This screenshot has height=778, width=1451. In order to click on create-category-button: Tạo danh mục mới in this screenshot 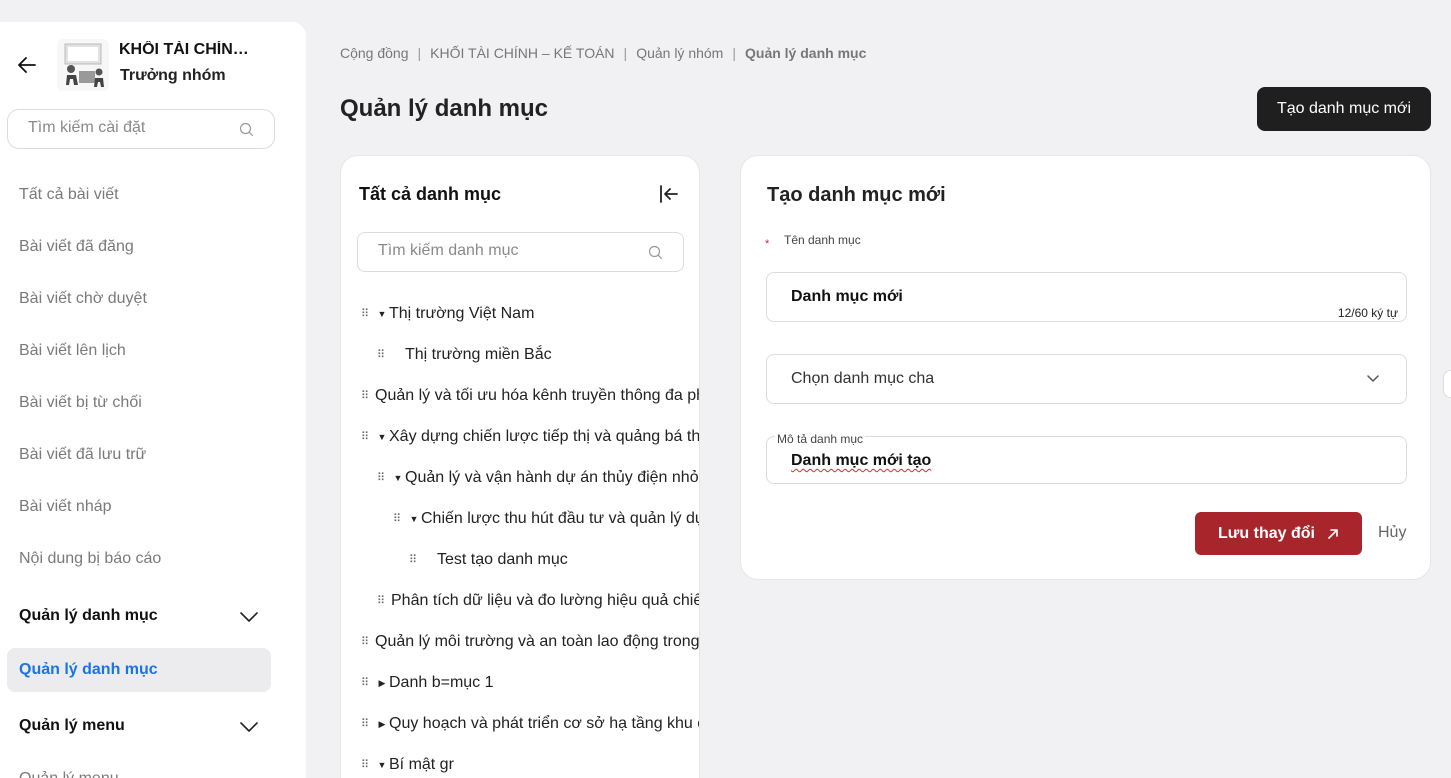, I will do `click(1344, 109)`.